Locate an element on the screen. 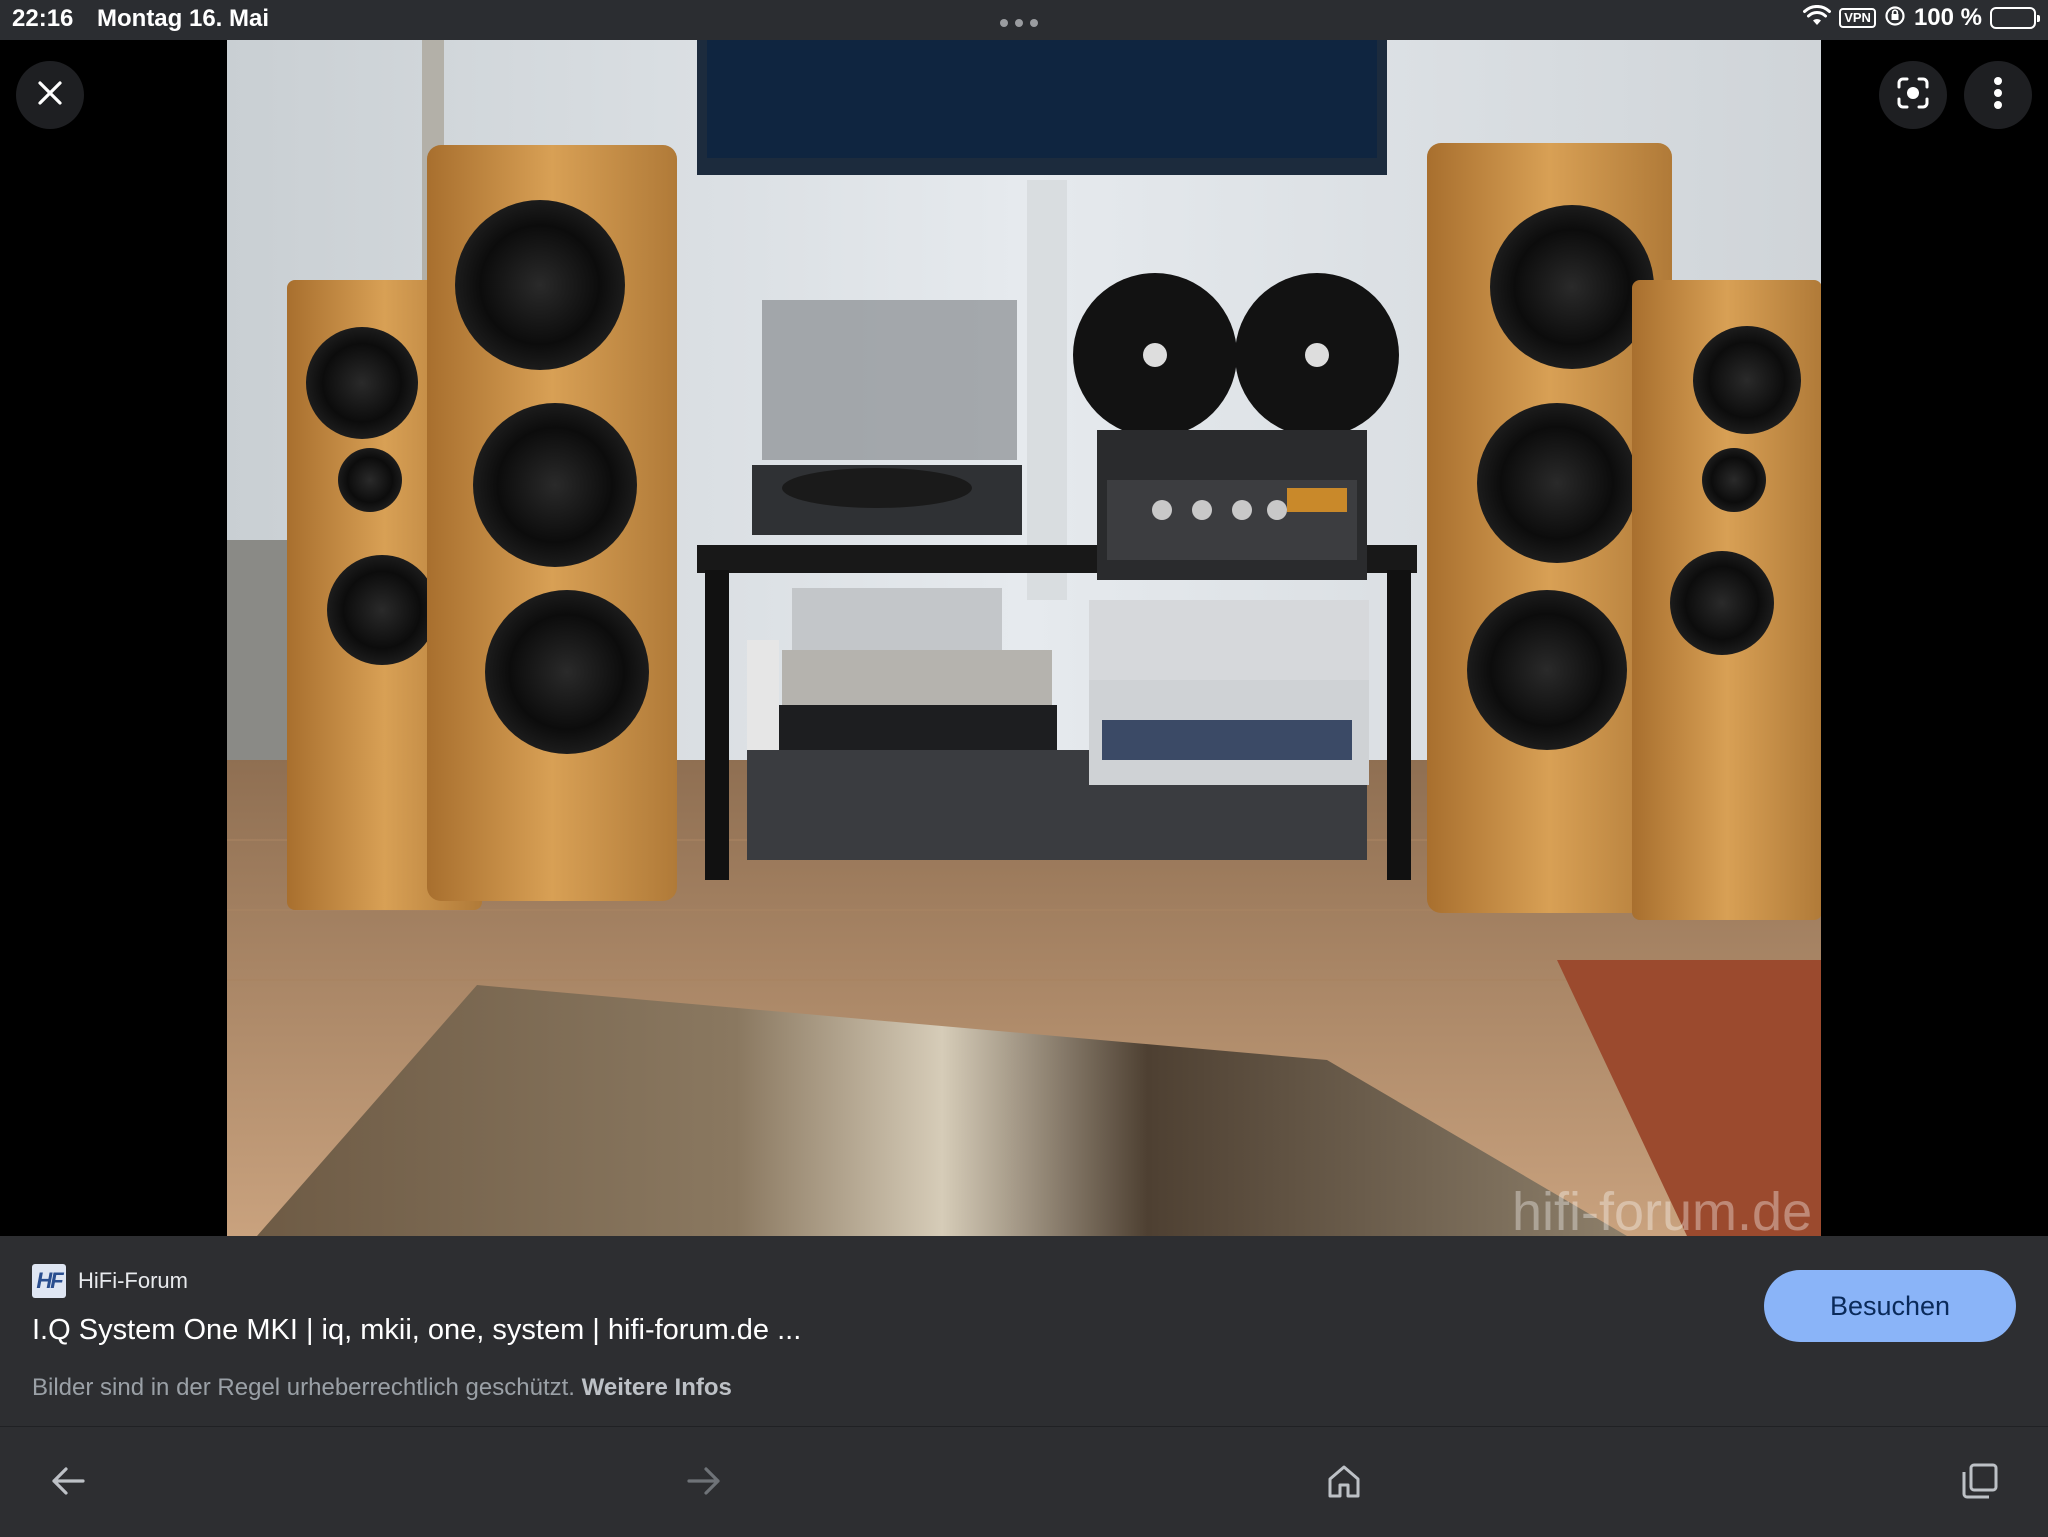 The image size is (2048, 1537). watermark-text: hifi-forum.de is located at coordinates (1662, 1209).